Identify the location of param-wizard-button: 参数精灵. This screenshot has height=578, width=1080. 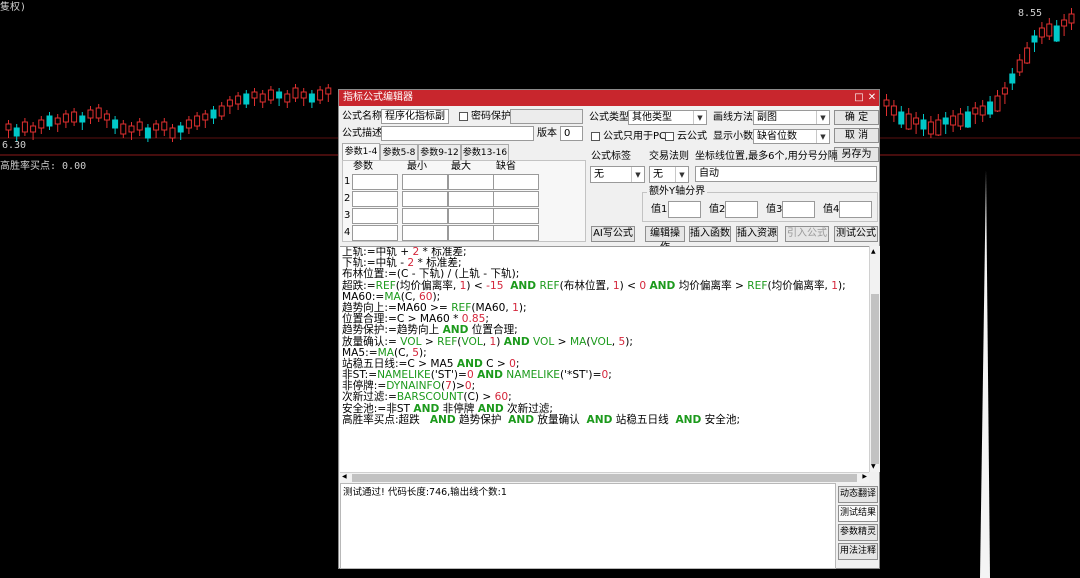
(858, 532).